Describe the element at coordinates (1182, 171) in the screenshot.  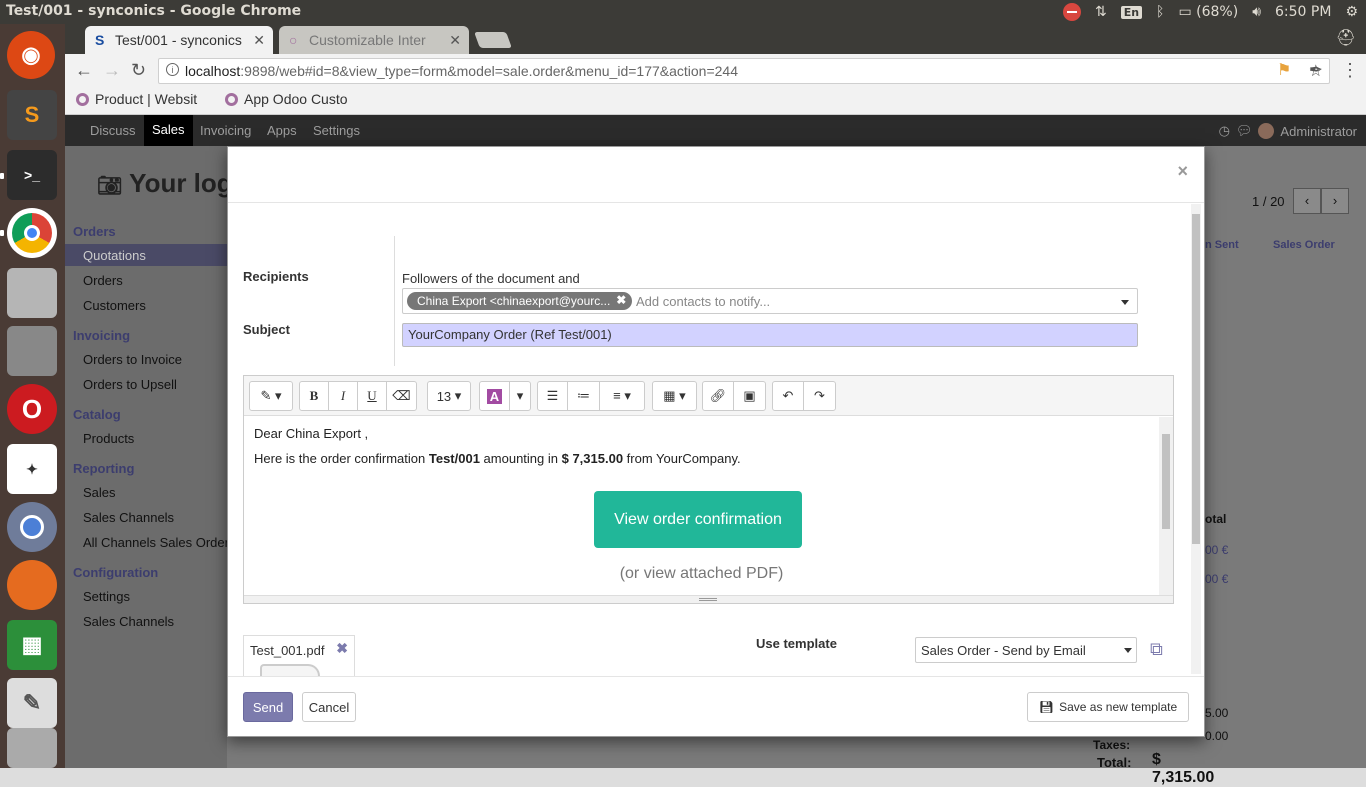
I see `close-icon: ×` at that location.